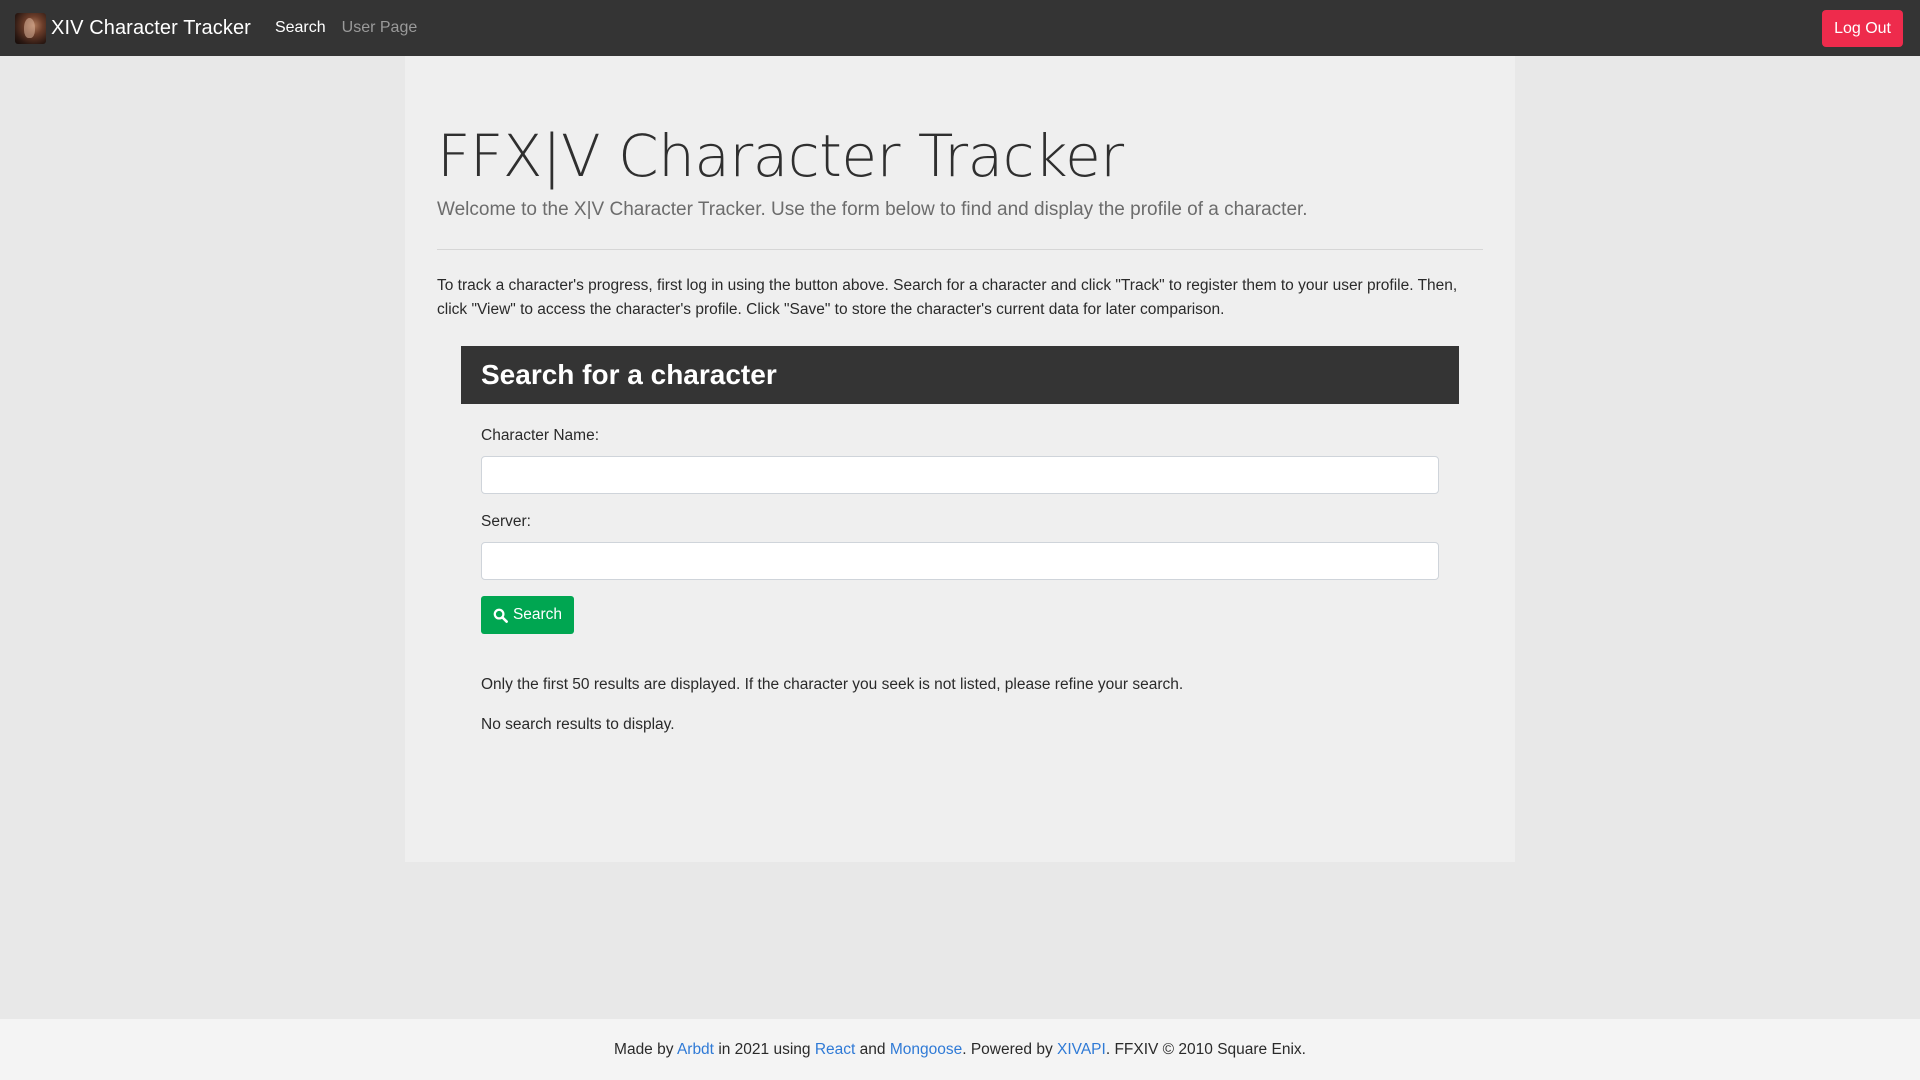 Image resolution: width=1920 pixels, height=1080 pixels. What do you see at coordinates (960, 249) in the screenshot?
I see `divider` at bounding box center [960, 249].